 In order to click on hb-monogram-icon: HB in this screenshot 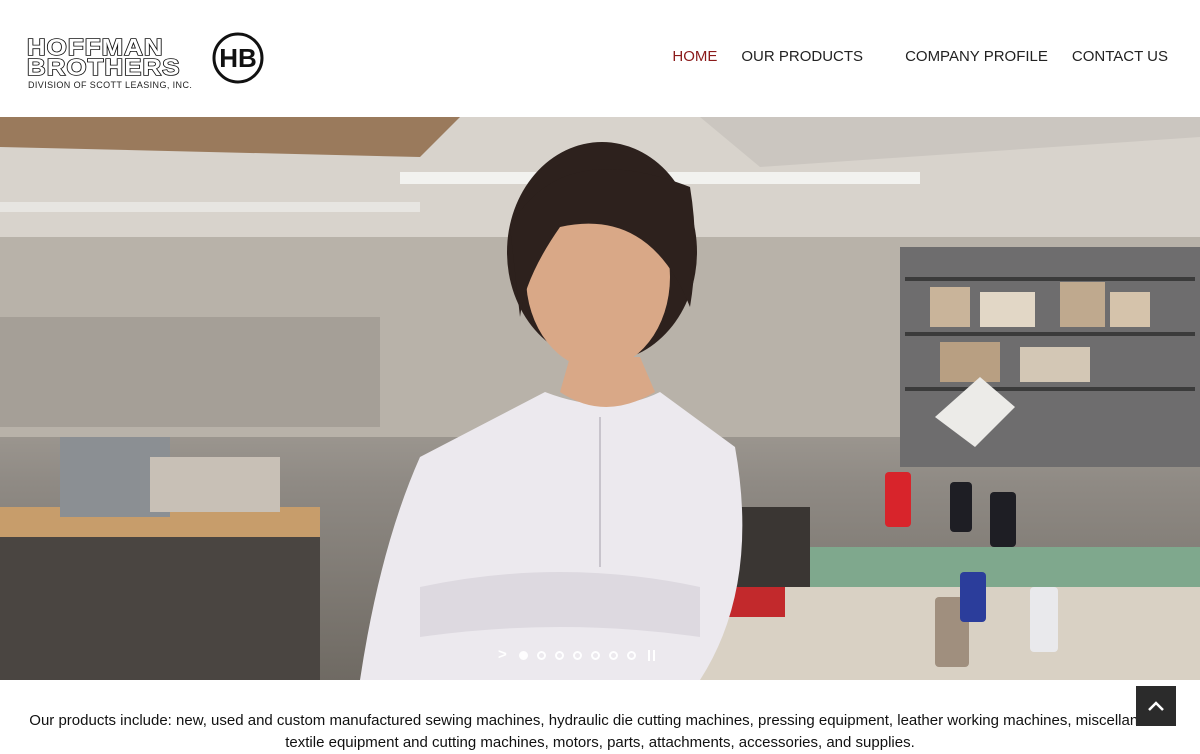, I will do `click(238, 58)`.